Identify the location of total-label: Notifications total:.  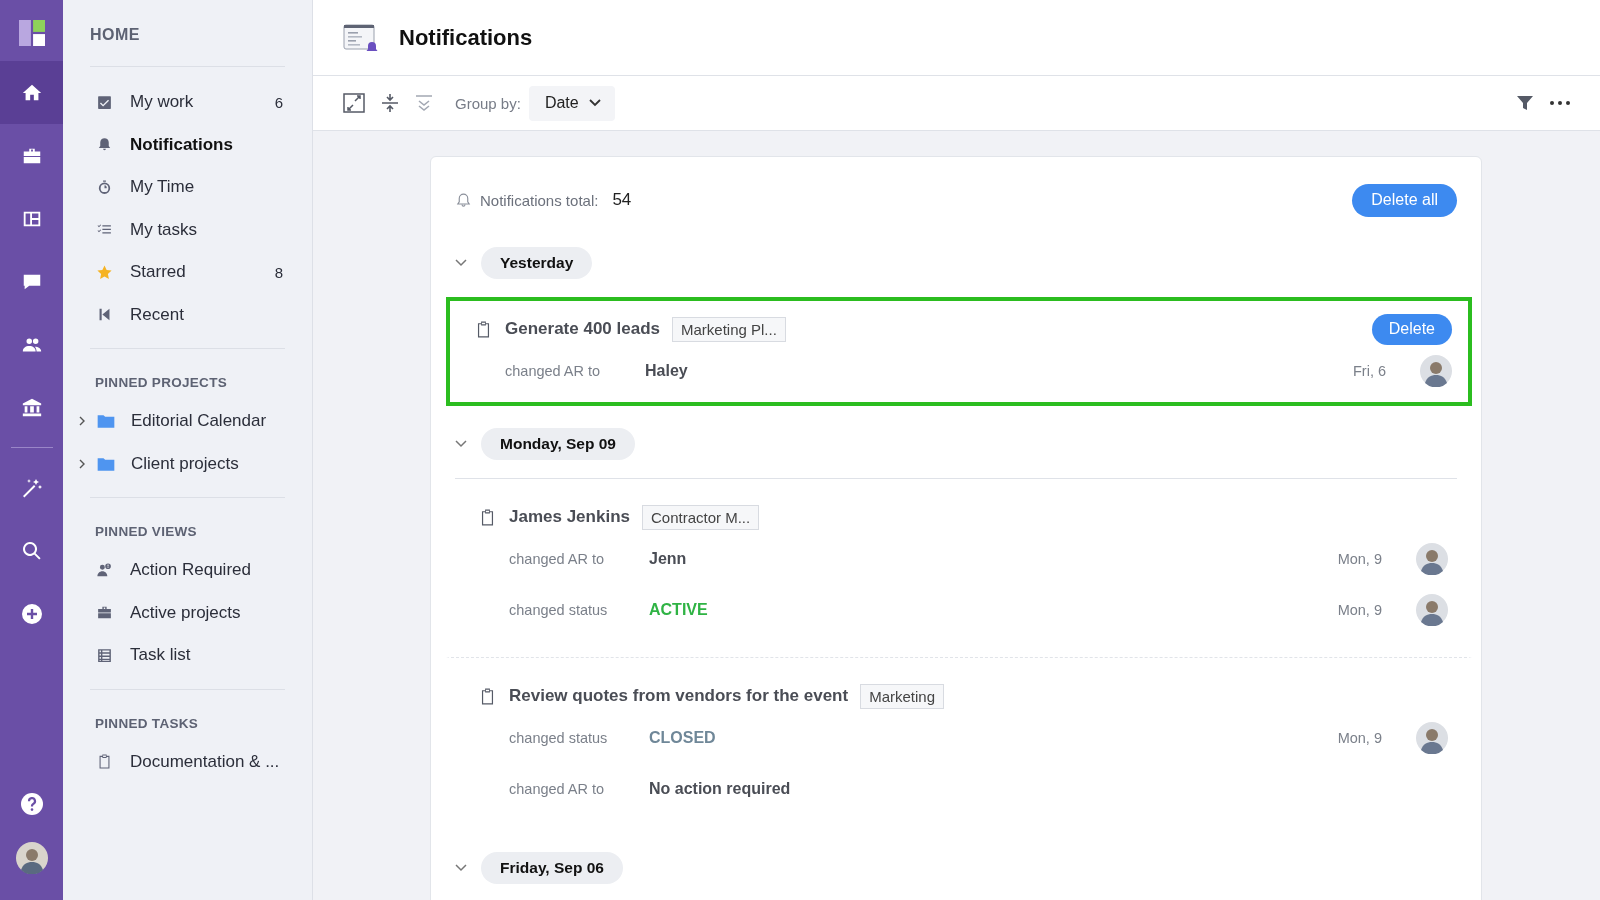
(539, 200).